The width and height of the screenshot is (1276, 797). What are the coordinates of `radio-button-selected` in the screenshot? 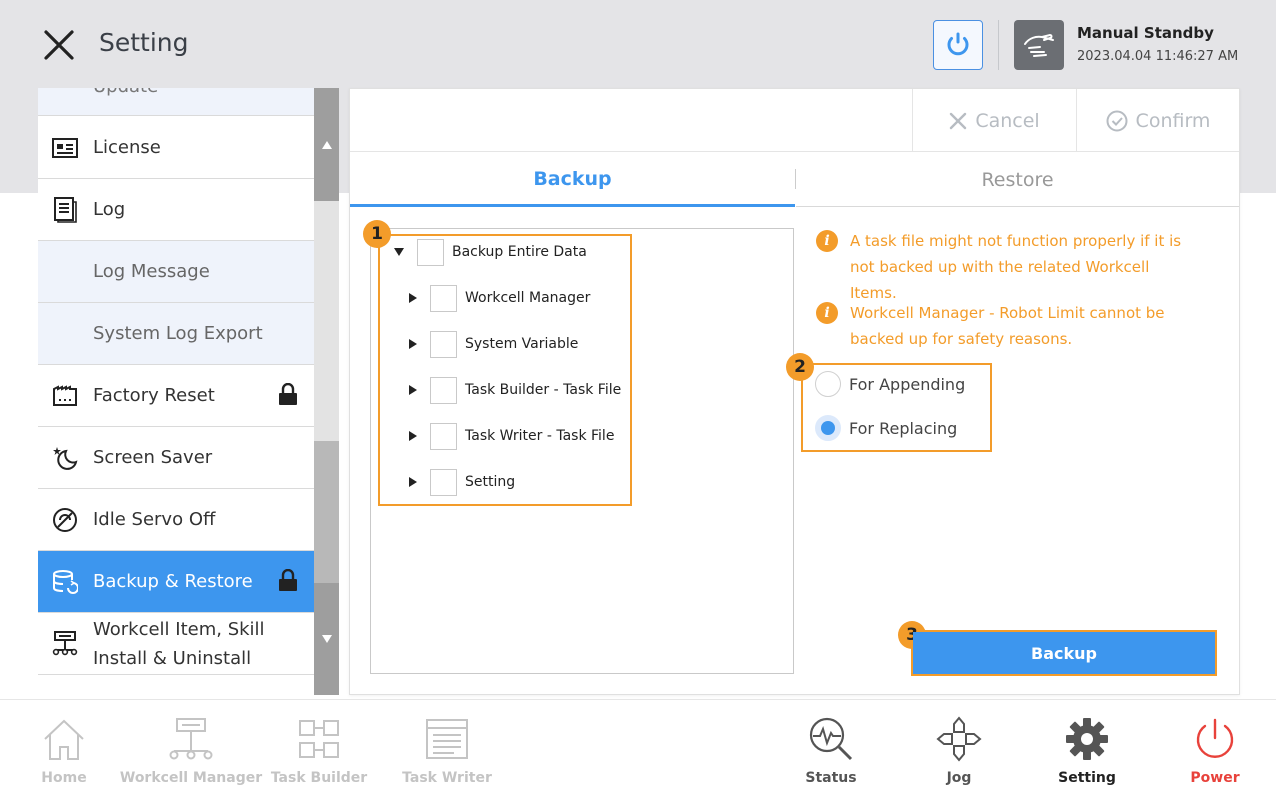 It's located at (828, 428).